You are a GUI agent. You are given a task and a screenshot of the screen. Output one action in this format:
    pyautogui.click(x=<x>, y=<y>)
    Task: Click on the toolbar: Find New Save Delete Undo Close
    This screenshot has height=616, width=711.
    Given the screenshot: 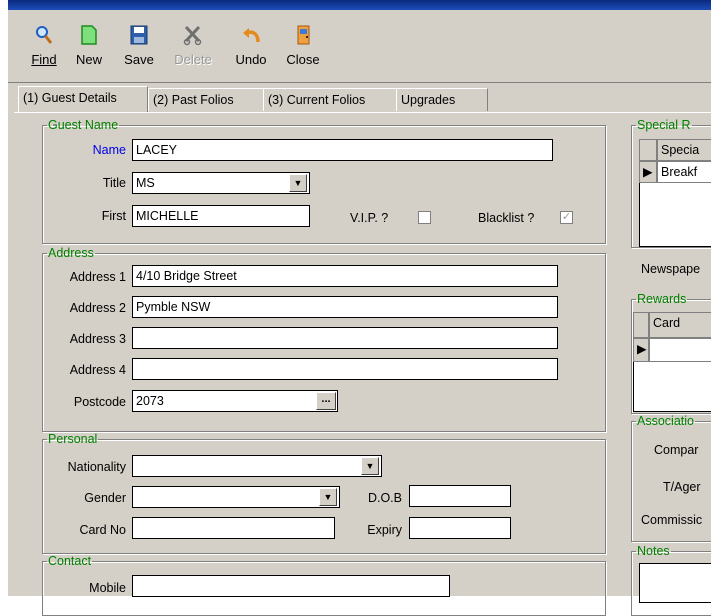 What is the action you would take?
    pyautogui.click(x=359, y=46)
    